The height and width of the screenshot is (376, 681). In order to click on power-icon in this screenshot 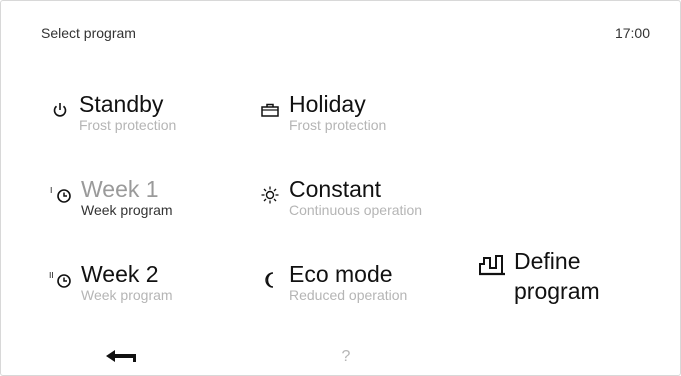, I will do `click(60, 110)`.